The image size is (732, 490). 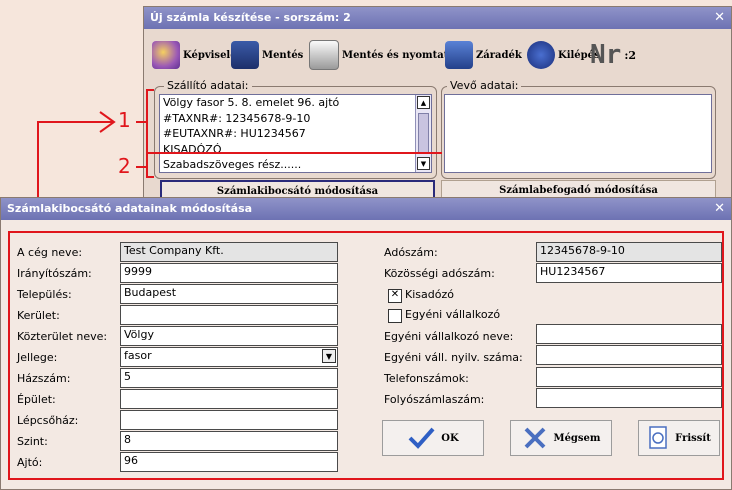 I want to click on floppy-disk-icon, so click(x=245, y=55).